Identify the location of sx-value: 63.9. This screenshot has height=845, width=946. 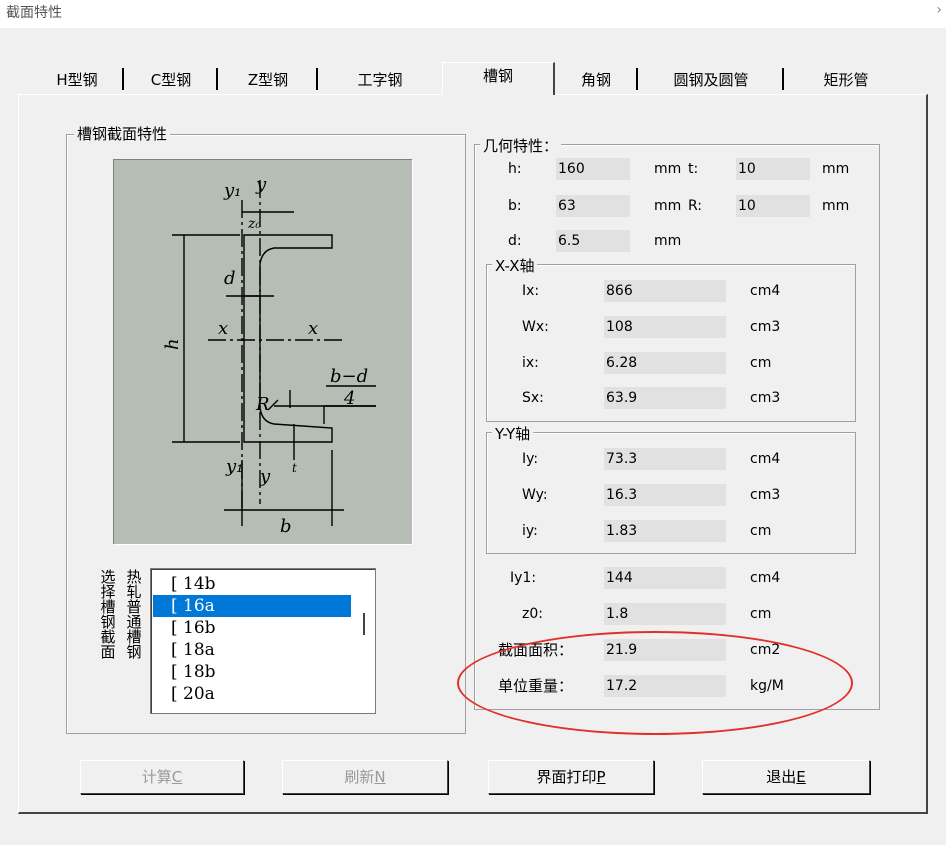
(665, 398).